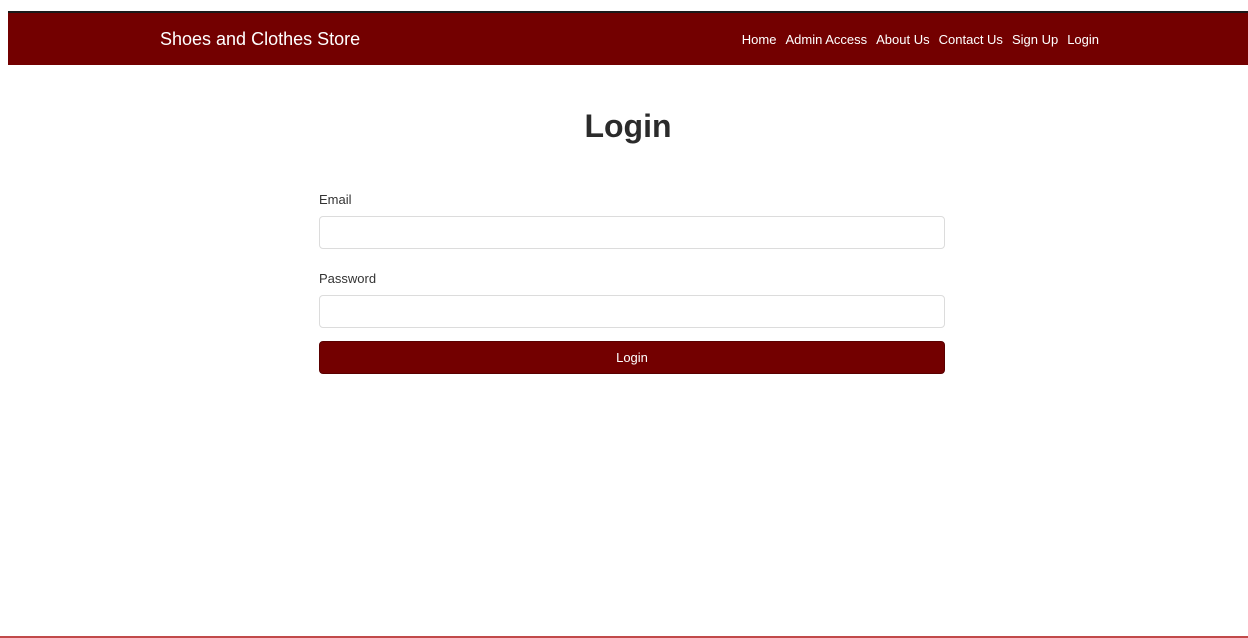  I want to click on email-group: Email, so click(632, 219).